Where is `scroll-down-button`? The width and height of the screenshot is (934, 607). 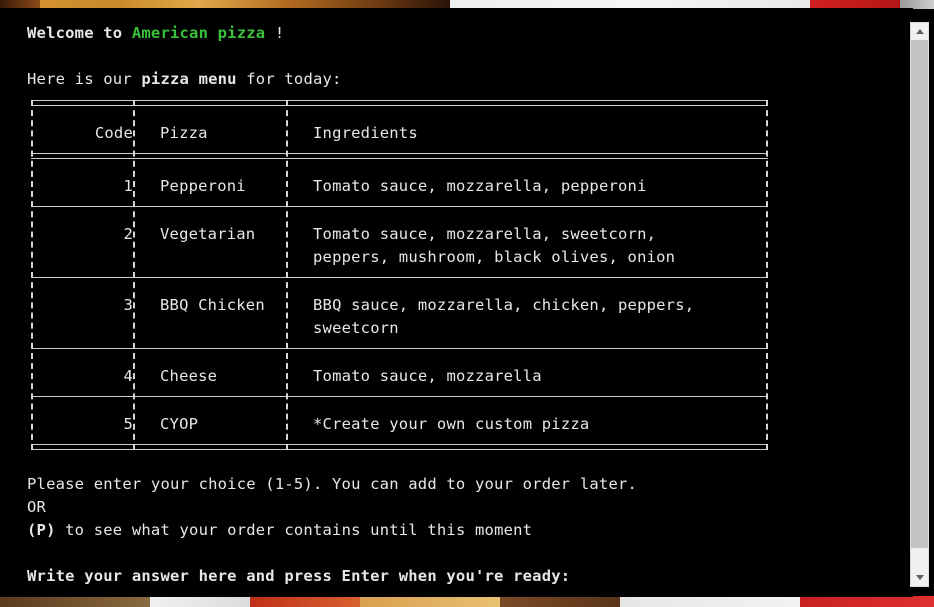 scroll-down-button is located at coordinates (919, 577).